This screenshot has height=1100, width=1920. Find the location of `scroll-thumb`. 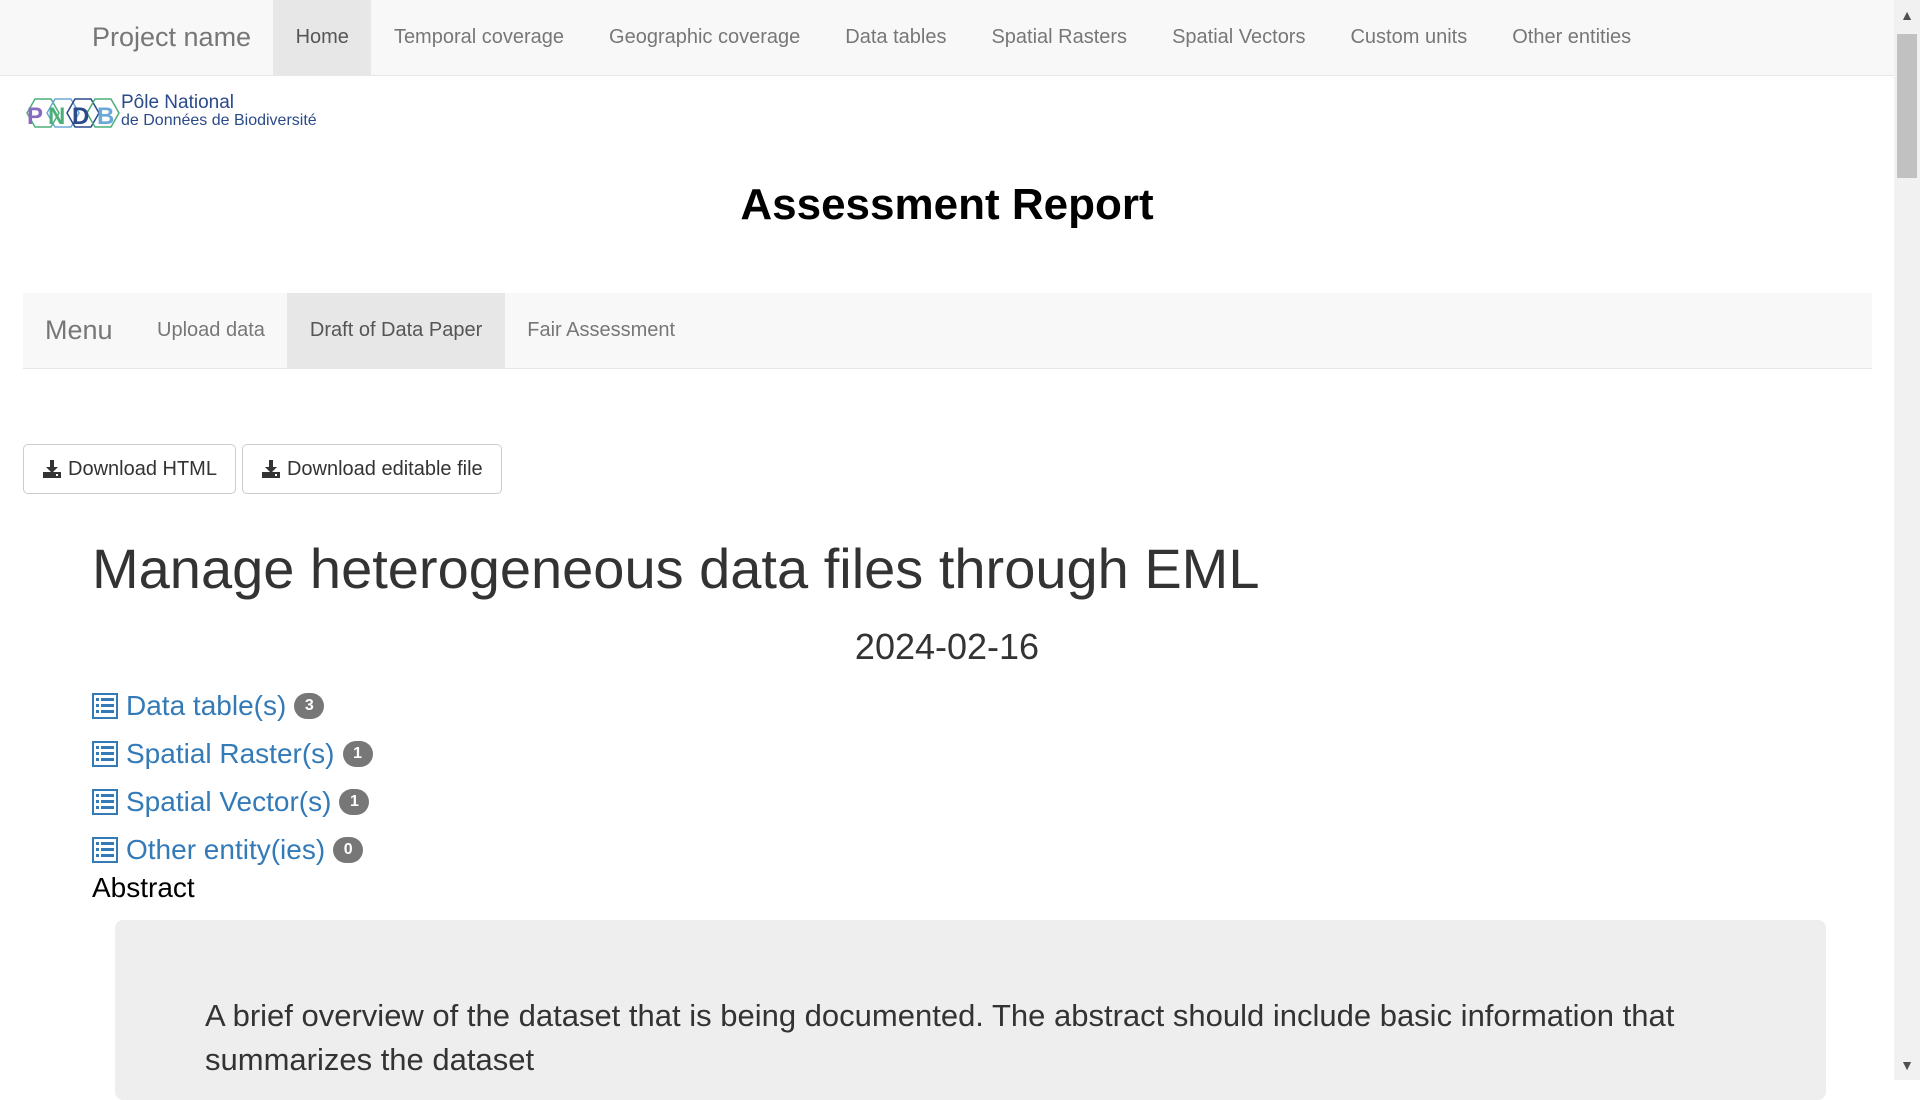

scroll-thumb is located at coordinates (1907, 106).